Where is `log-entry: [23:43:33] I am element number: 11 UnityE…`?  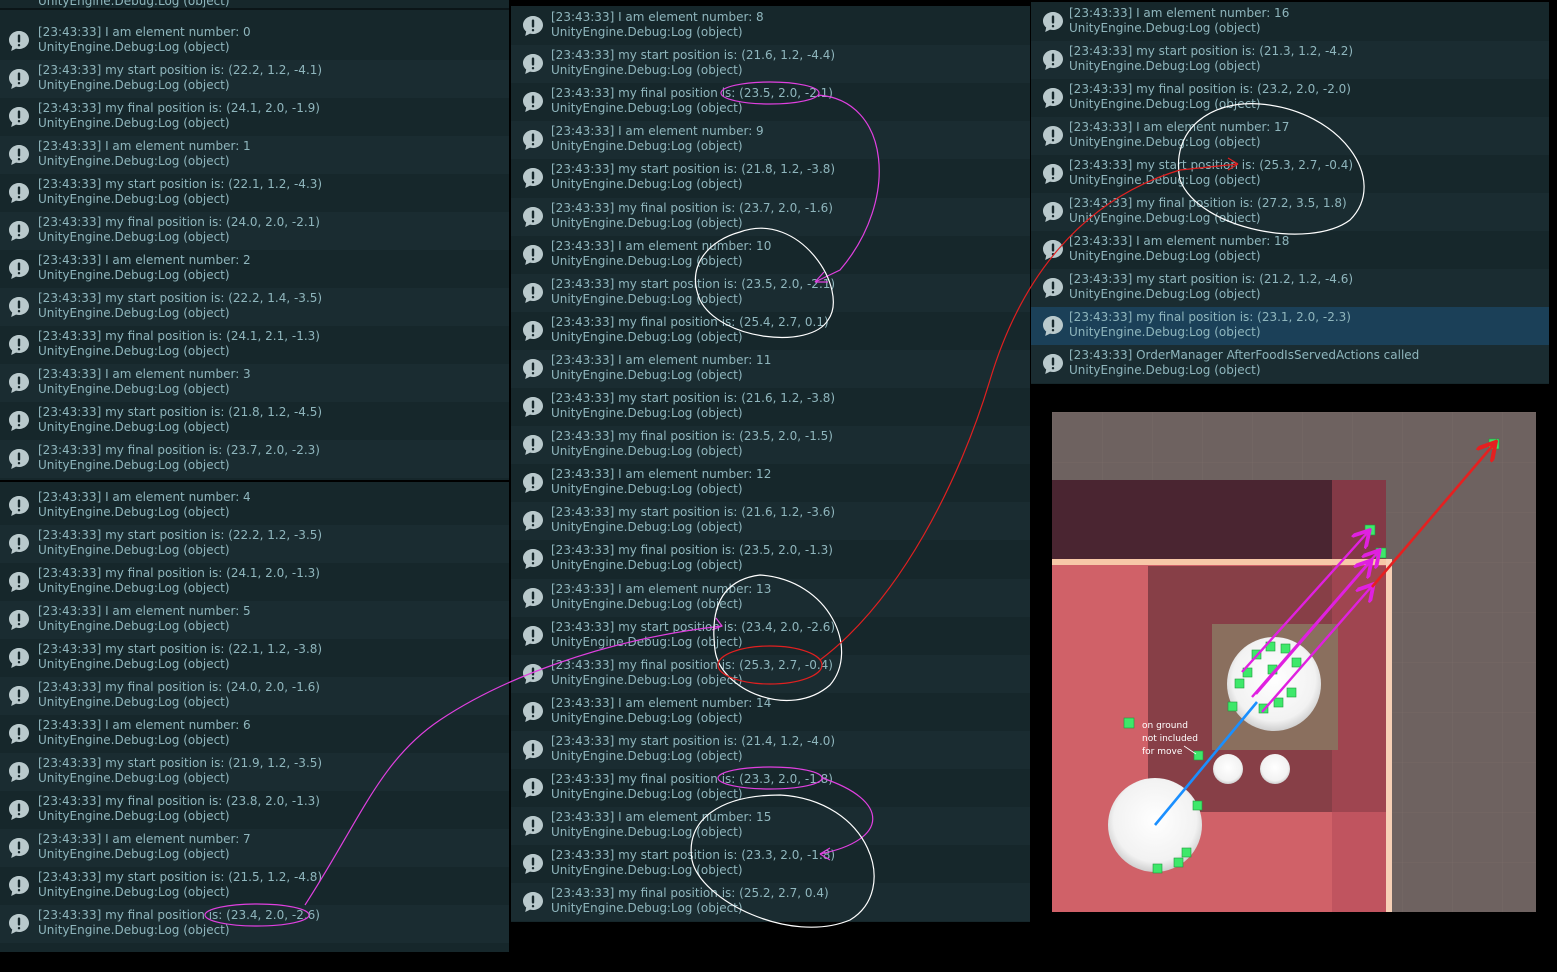
log-entry: [23:43:33] I am element number: 11 UnityE… is located at coordinates (770, 368).